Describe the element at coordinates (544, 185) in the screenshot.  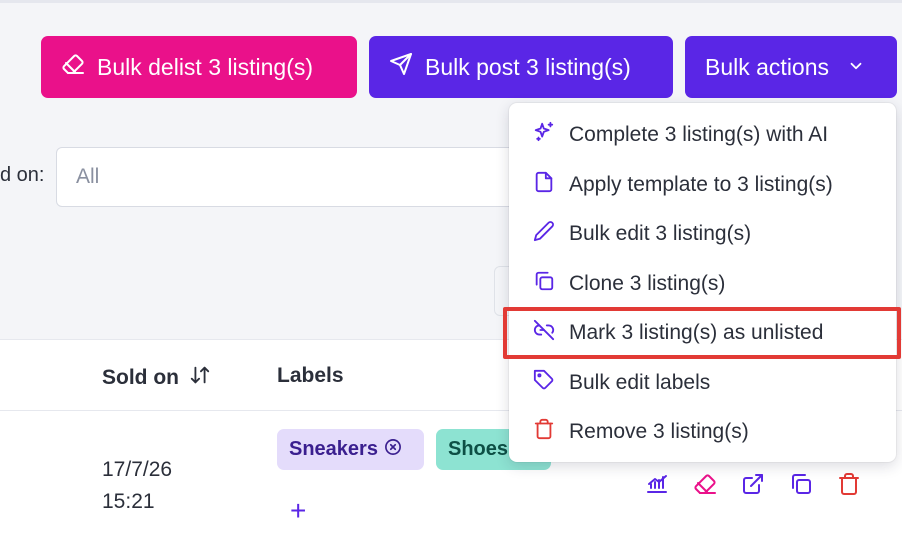
I see `file-icon` at that location.